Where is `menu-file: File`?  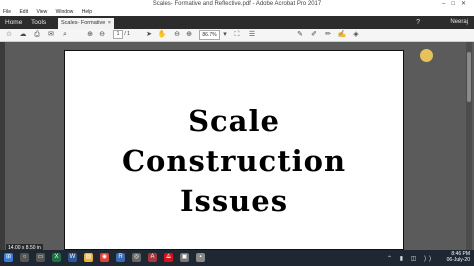
menu-file: File is located at coordinates (7, 12).